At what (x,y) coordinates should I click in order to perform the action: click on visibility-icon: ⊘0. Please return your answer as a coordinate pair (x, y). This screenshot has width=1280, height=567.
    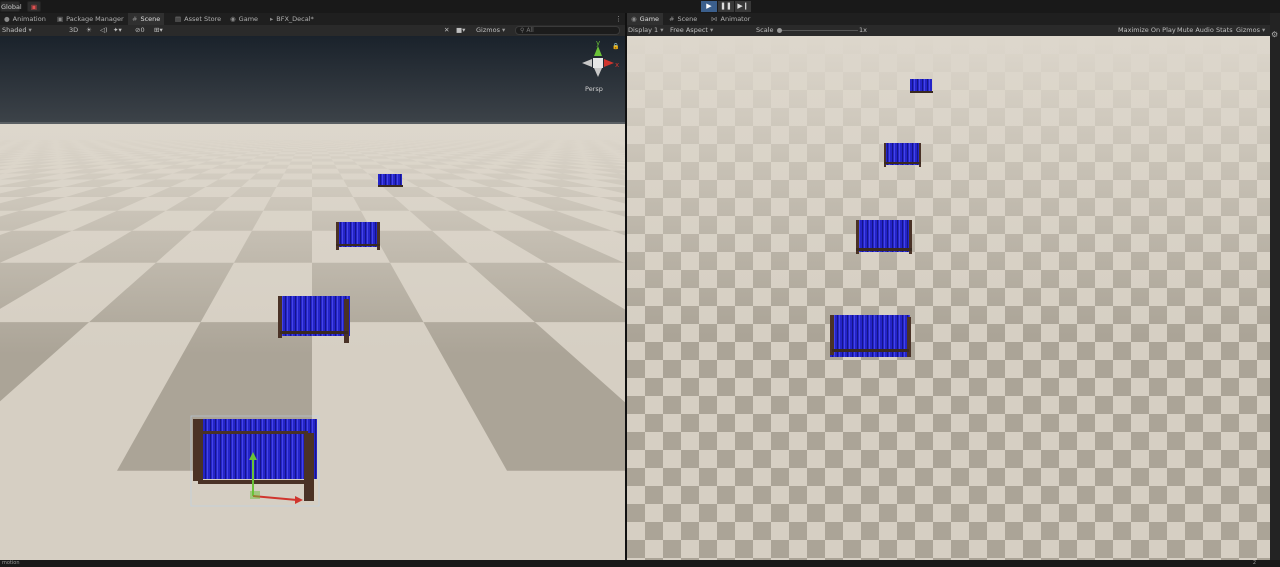
    Looking at the image, I should click on (140, 30).